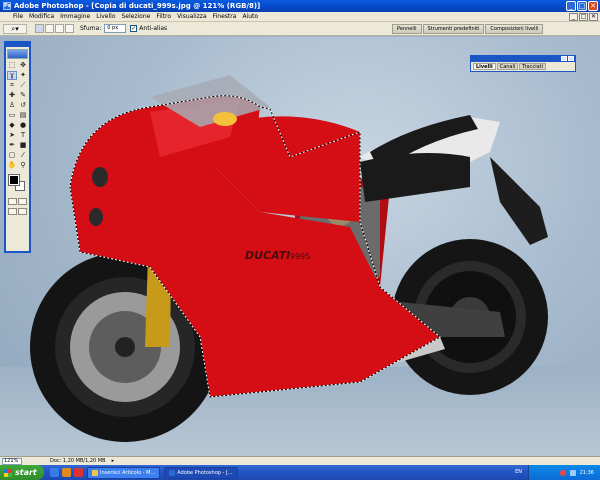 This screenshot has height=480, width=600. I want to click on screen-mode-row, so click(17, 211).